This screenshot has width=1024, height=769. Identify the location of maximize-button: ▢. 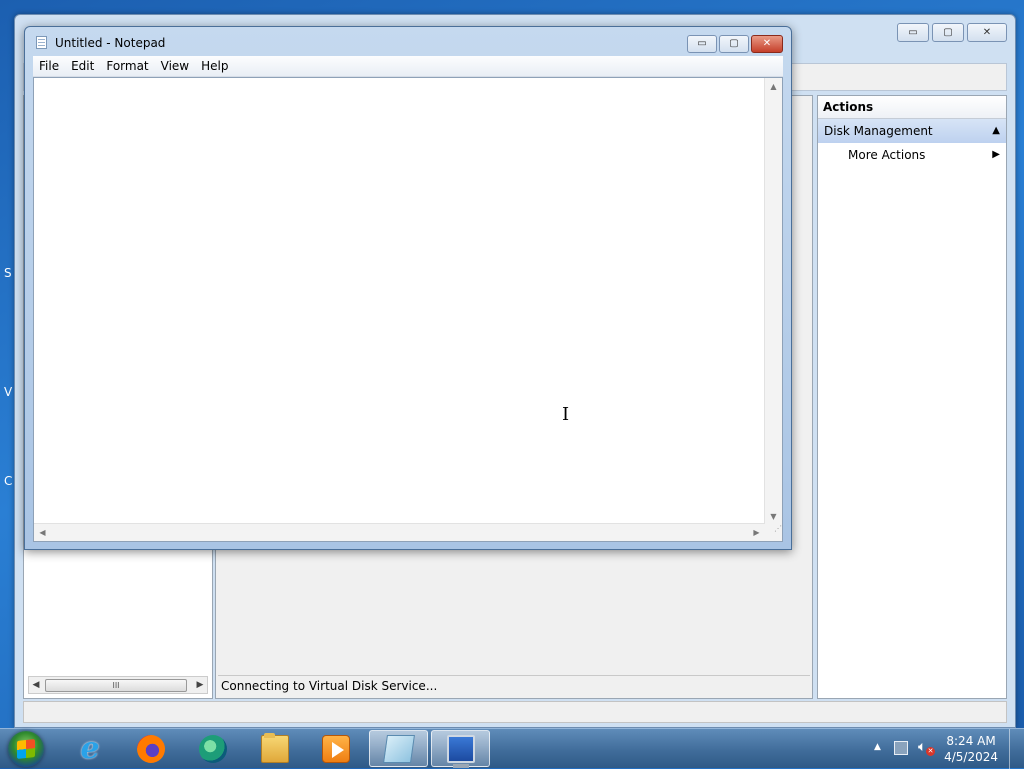
(734, 44).